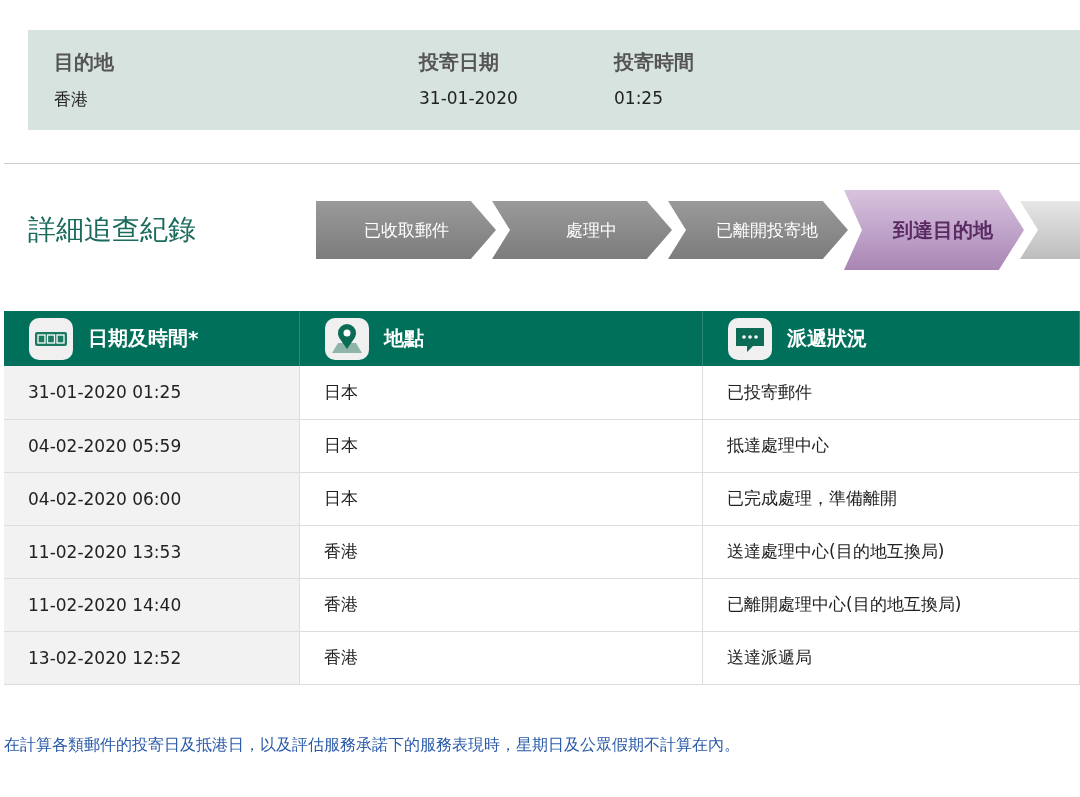 Image resolution: width=1080 pixels, height=797 pixels. Describe the element at coordinates (372, 745) in the screenshot. I see `footnote: 在計算各類郵件的投寄日及抵港日，以及評估服務承諾下的服務表現時，星期日及公眾假期不計算在內。` at that location.